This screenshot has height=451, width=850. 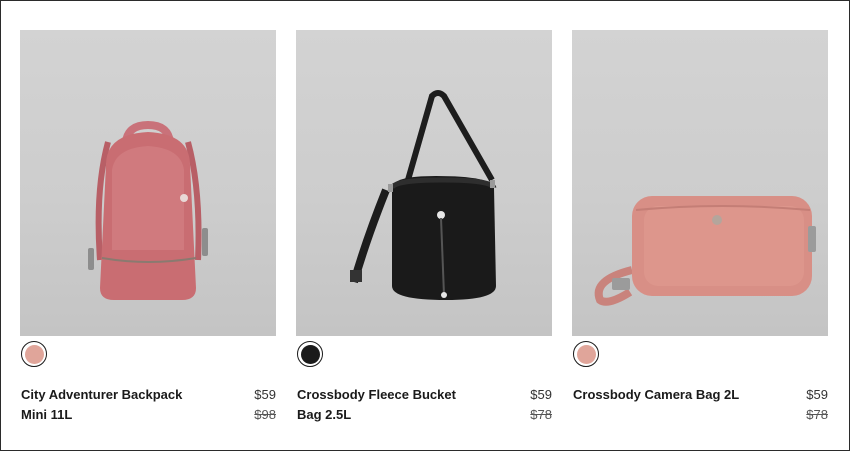 I want to click on black-fleece-bucket-bag-image, so click(x=423, y=195).